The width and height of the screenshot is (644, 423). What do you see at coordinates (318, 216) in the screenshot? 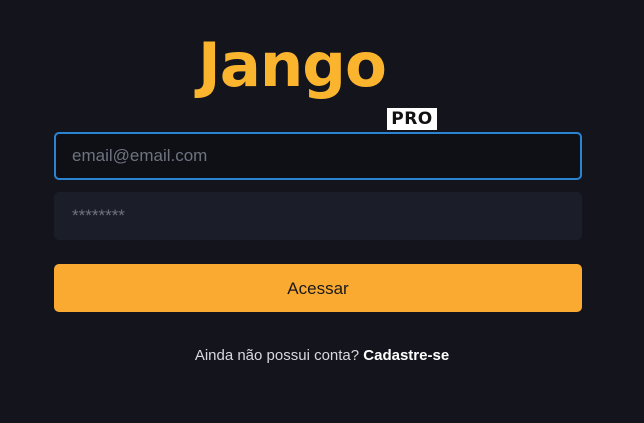
I see `password-field` at bounding box center [318, 216].